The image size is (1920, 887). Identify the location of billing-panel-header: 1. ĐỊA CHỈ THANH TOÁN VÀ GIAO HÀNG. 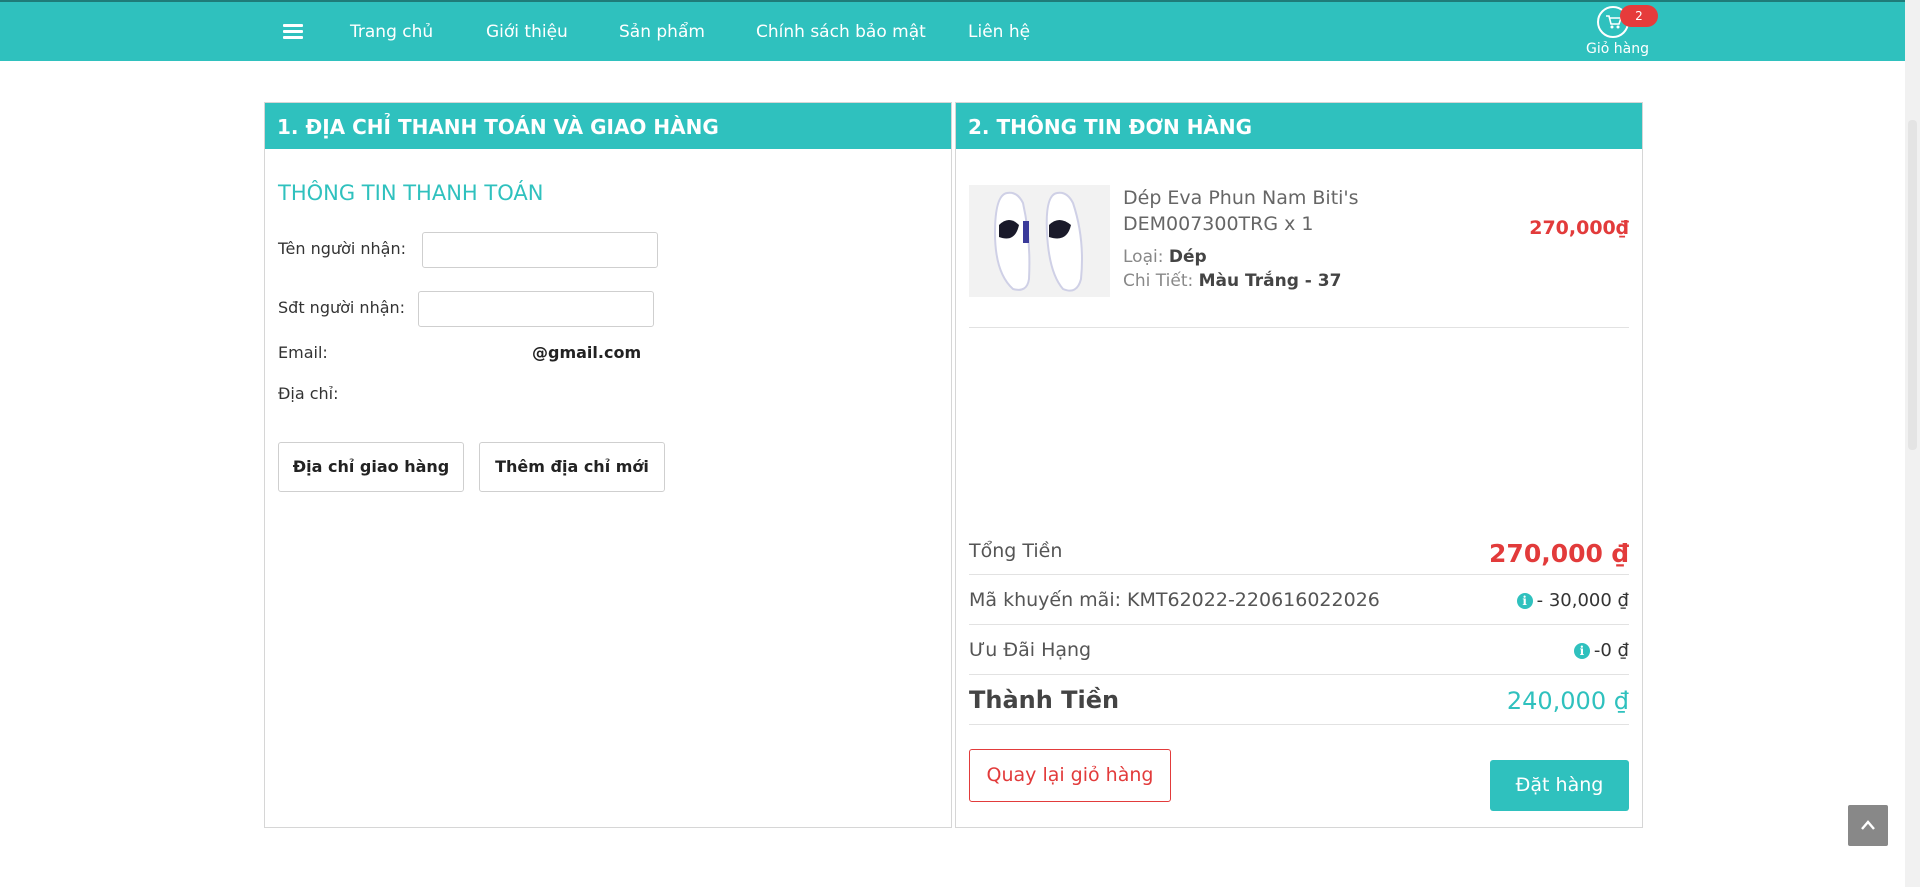
(608, 126).